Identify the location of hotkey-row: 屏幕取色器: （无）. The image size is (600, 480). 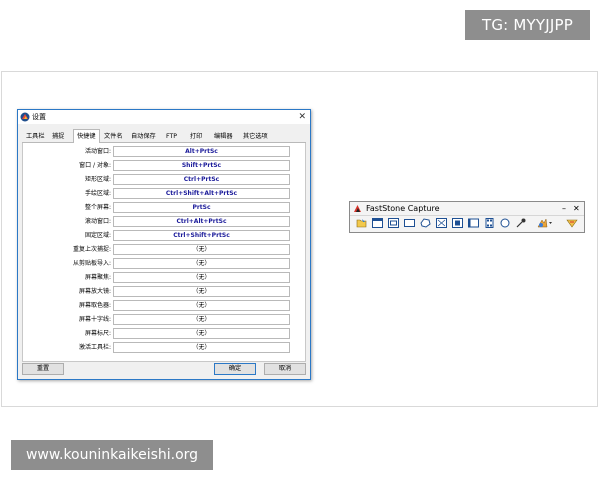
(165, 305).